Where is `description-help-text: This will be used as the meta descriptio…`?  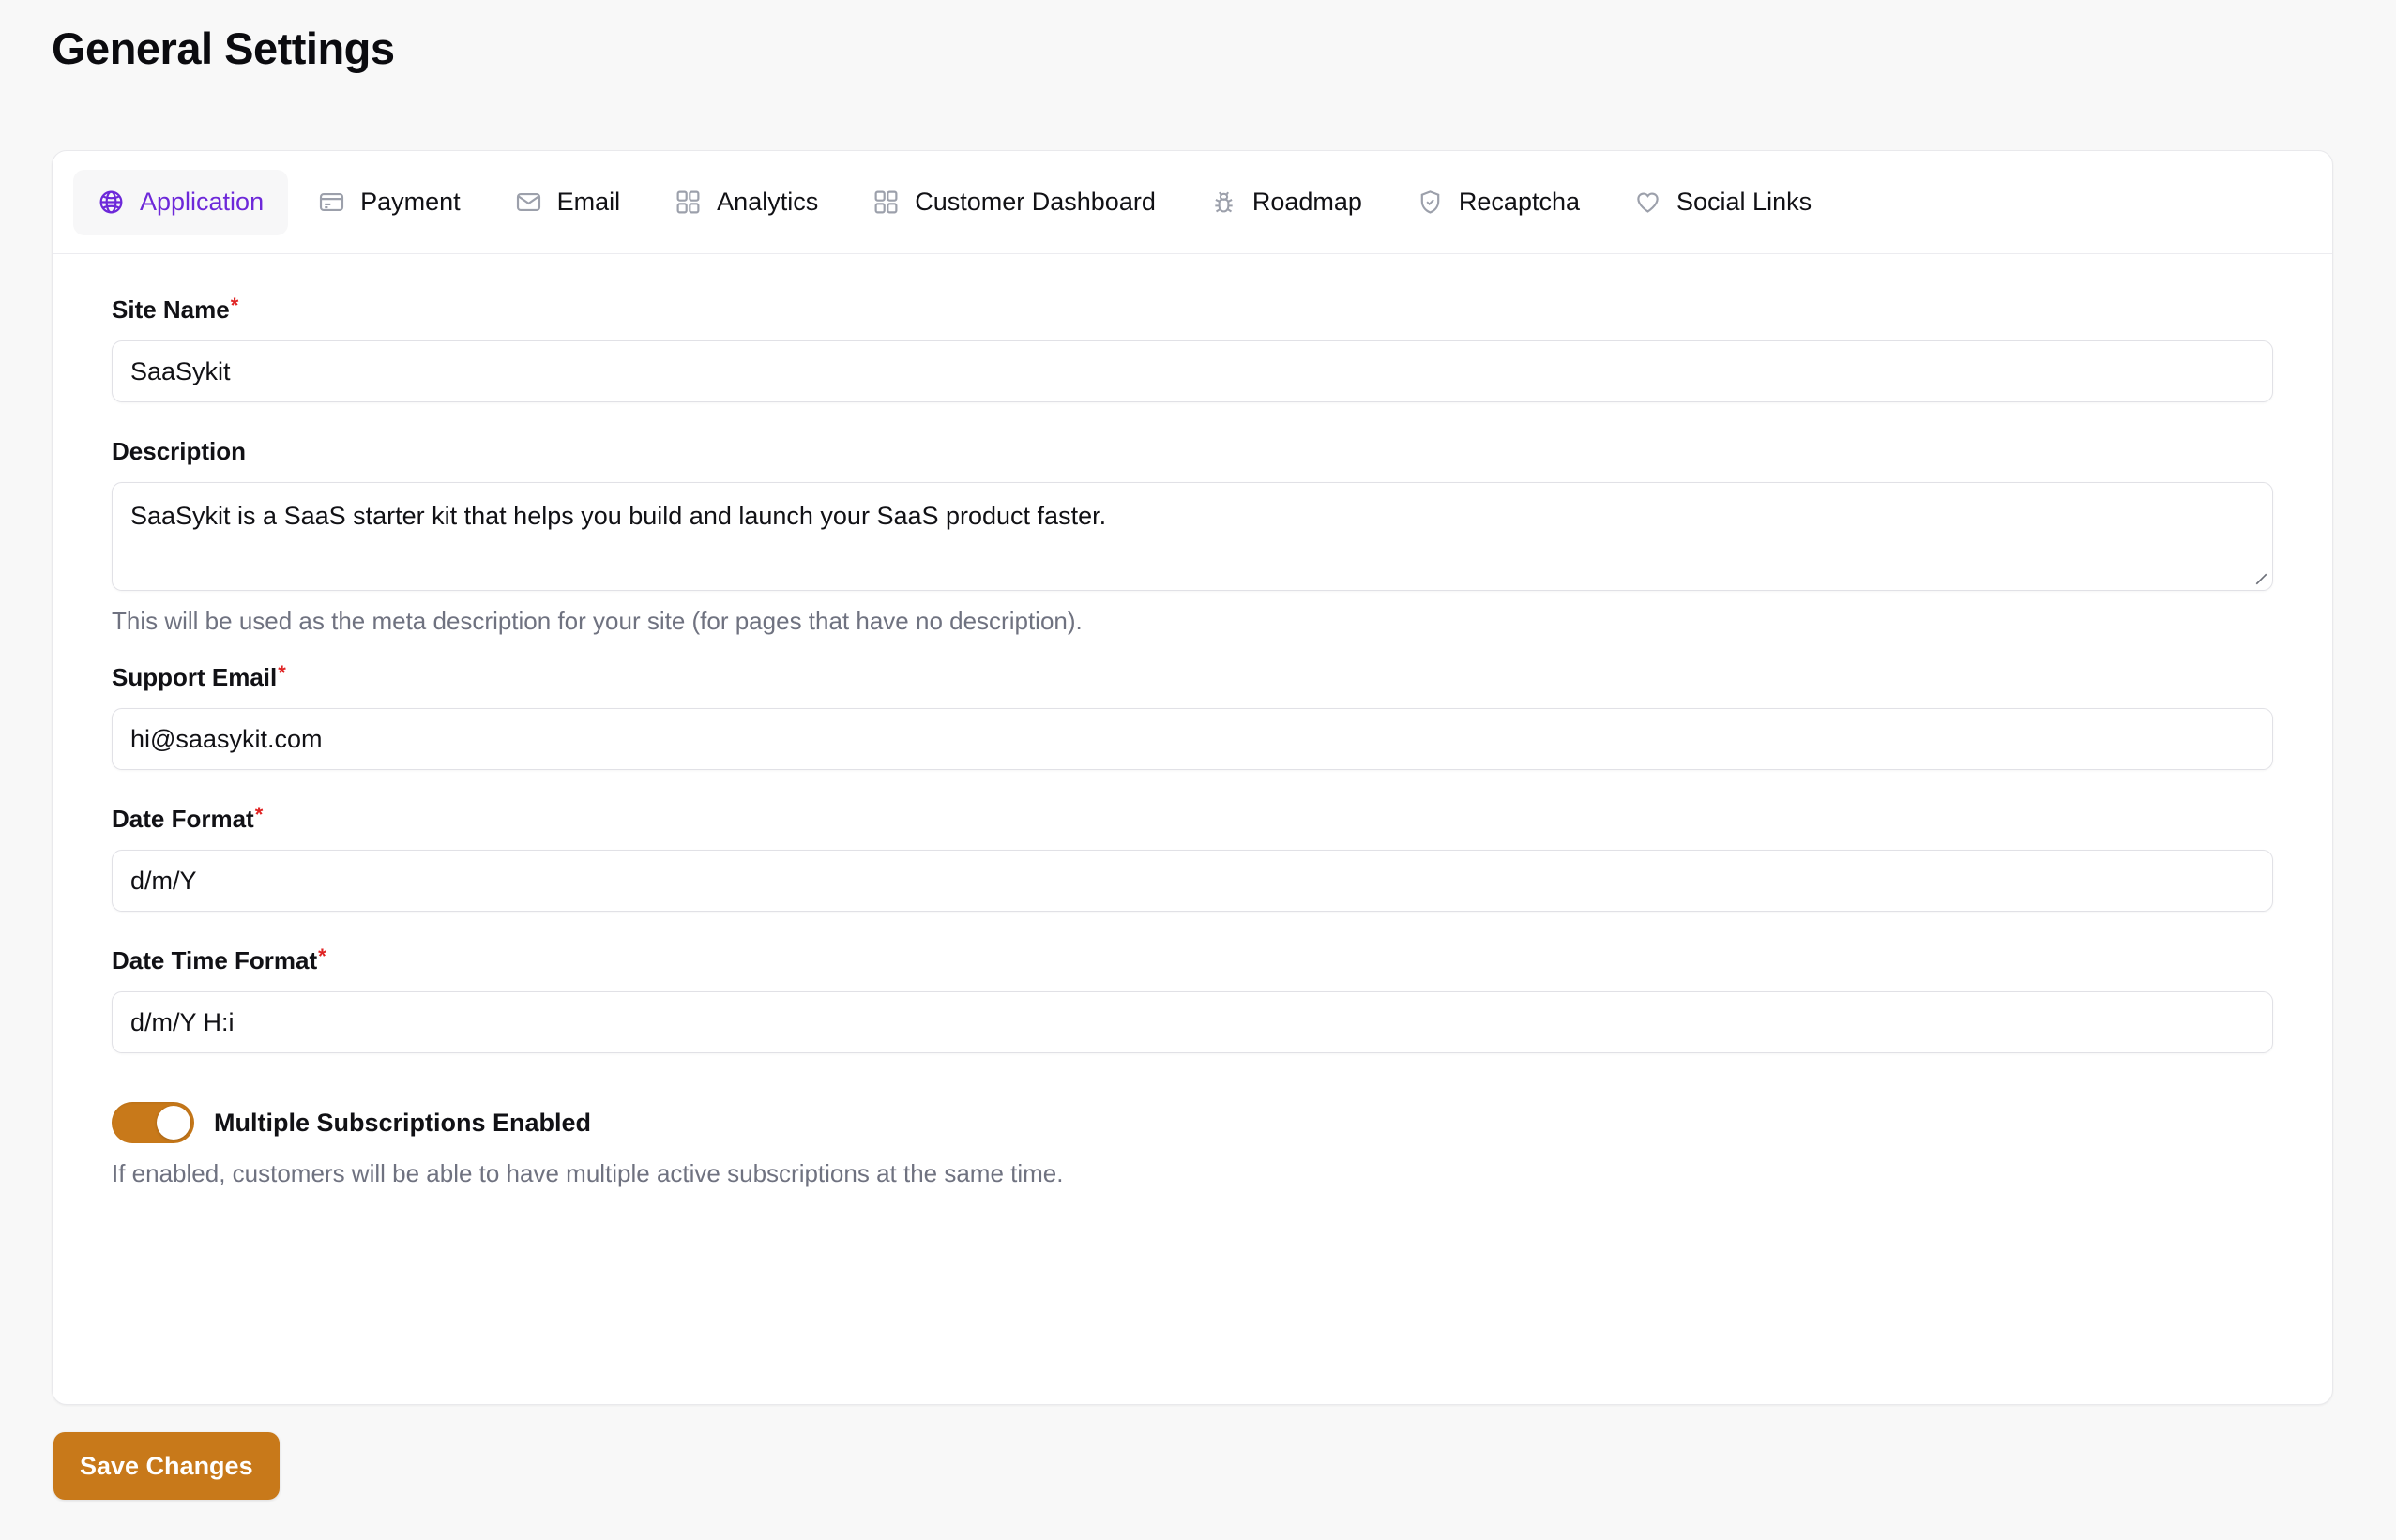 description-help-text: This will be used as the meta descriptio… is located at coordinates (597, 621).